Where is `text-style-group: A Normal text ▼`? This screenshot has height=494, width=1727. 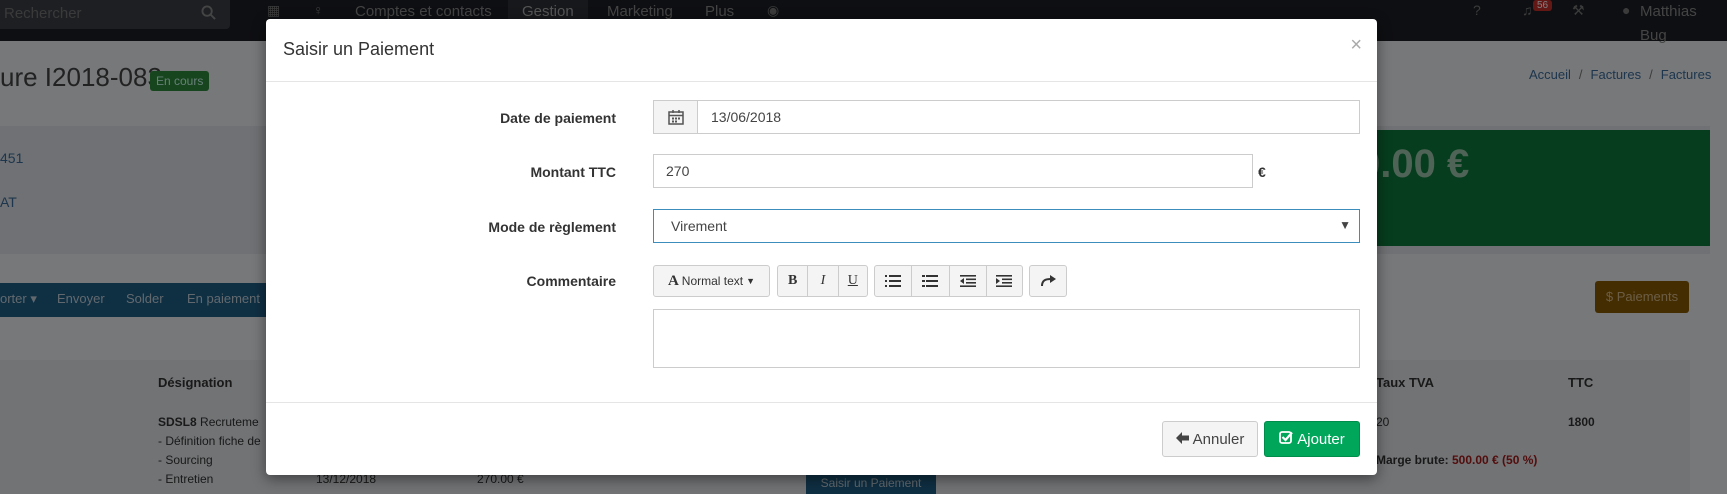 text-style-group: A Normal text ▼ is located at coordinates (711, 281).